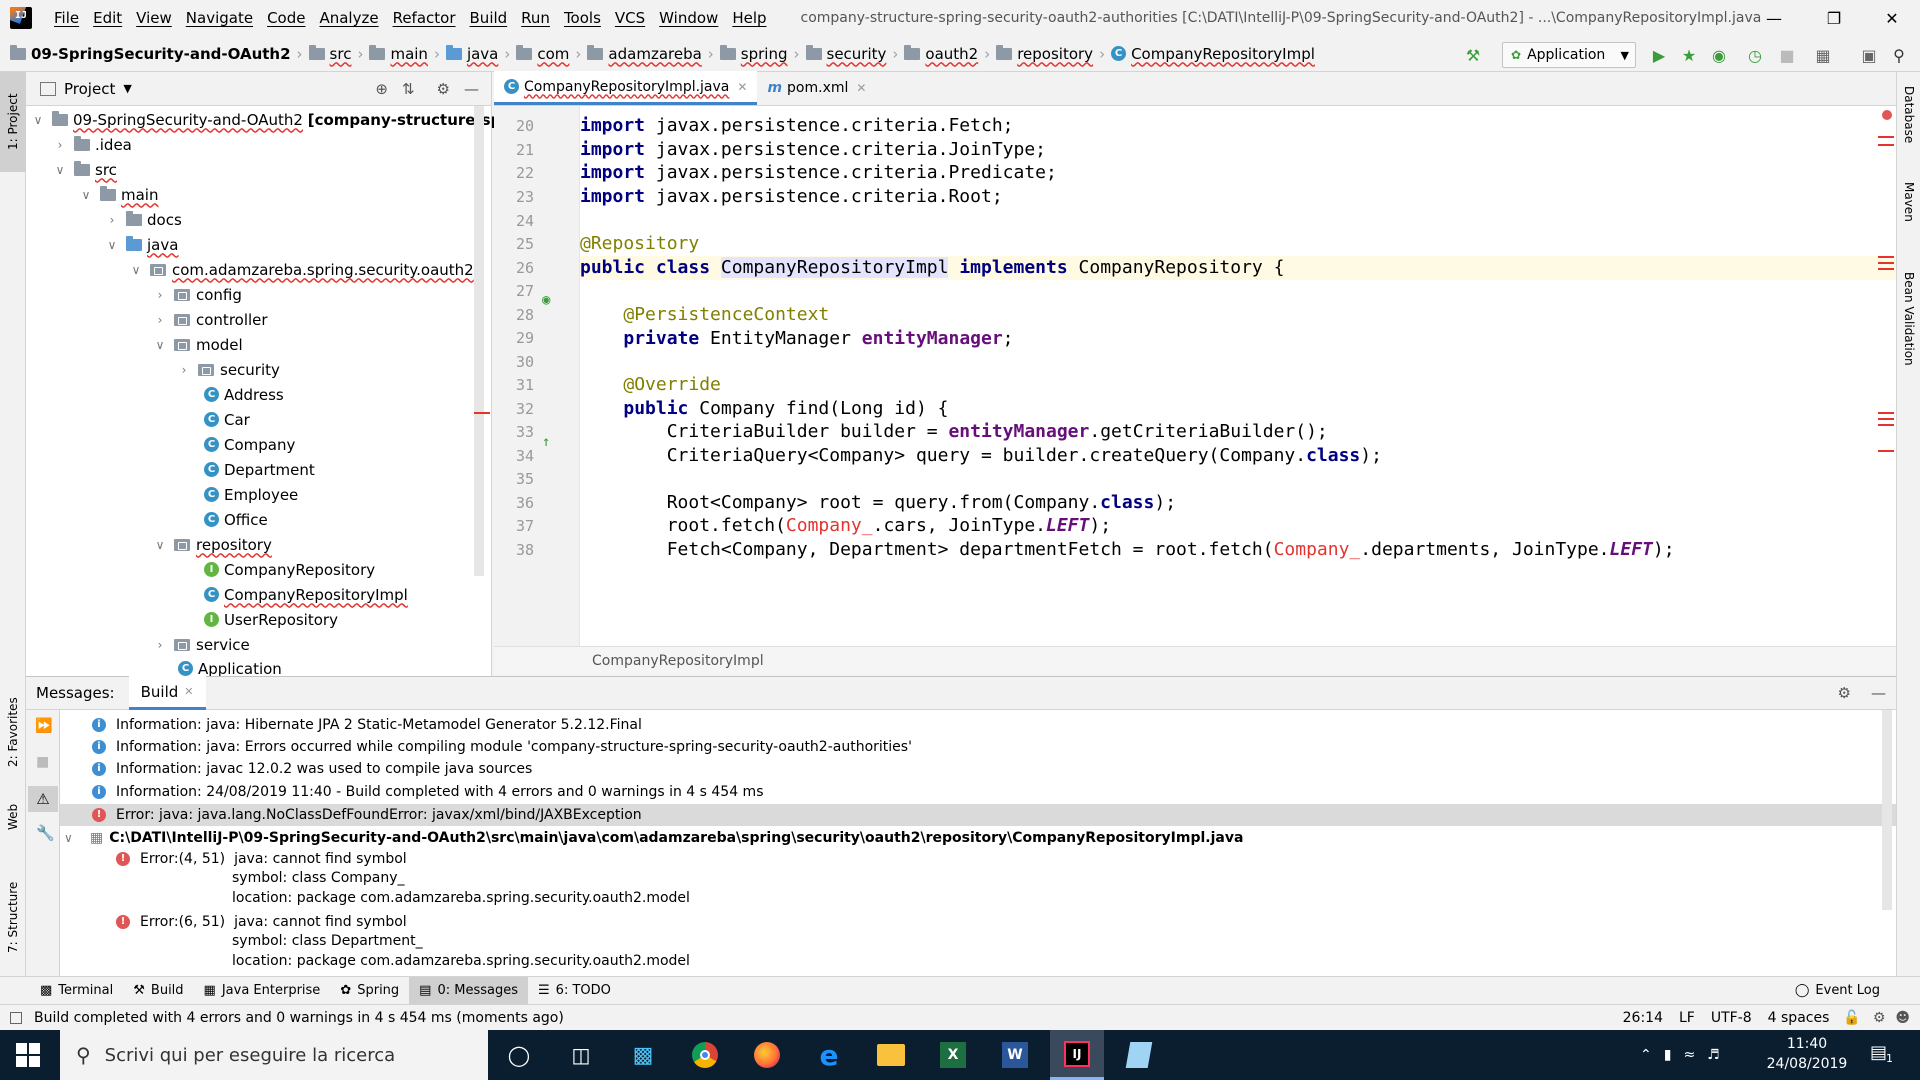 The image size is (1920, 1080). What do you see at coordinates (1774, 18) in the screenshot?
I see `minimize-button: —` at bounding box center [1774, 18].